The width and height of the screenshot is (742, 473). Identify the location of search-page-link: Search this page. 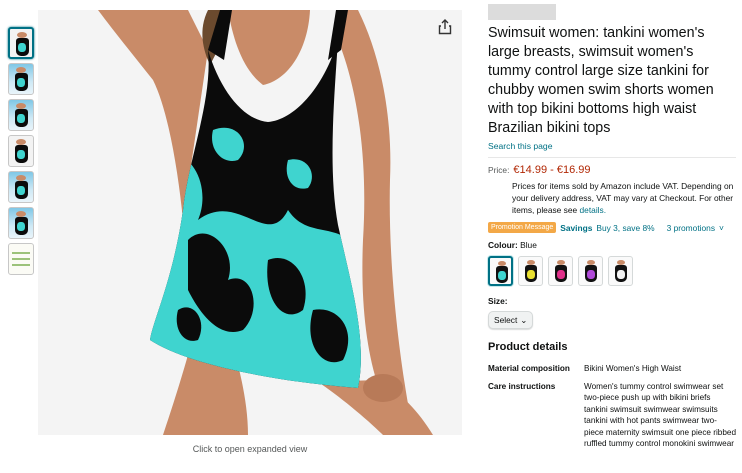
(612, 146).